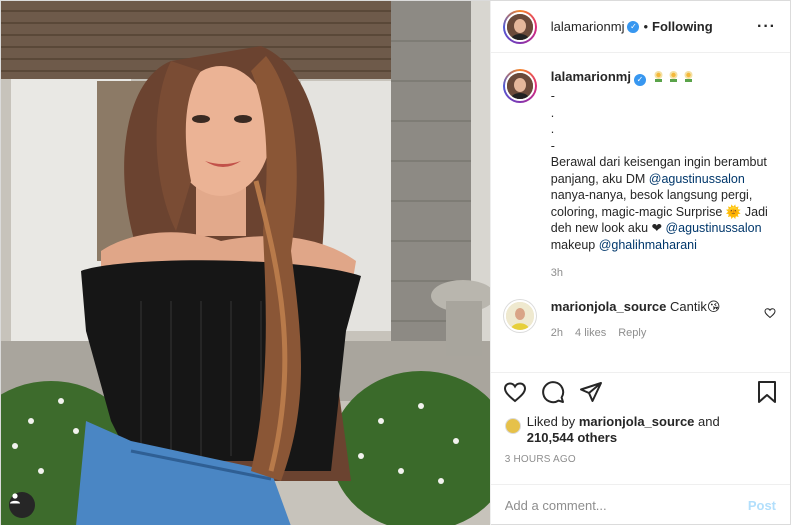  Describe the element at coordinates (695, 306) in the screenshot. I see `comment-text: Cantik😘` at that location.